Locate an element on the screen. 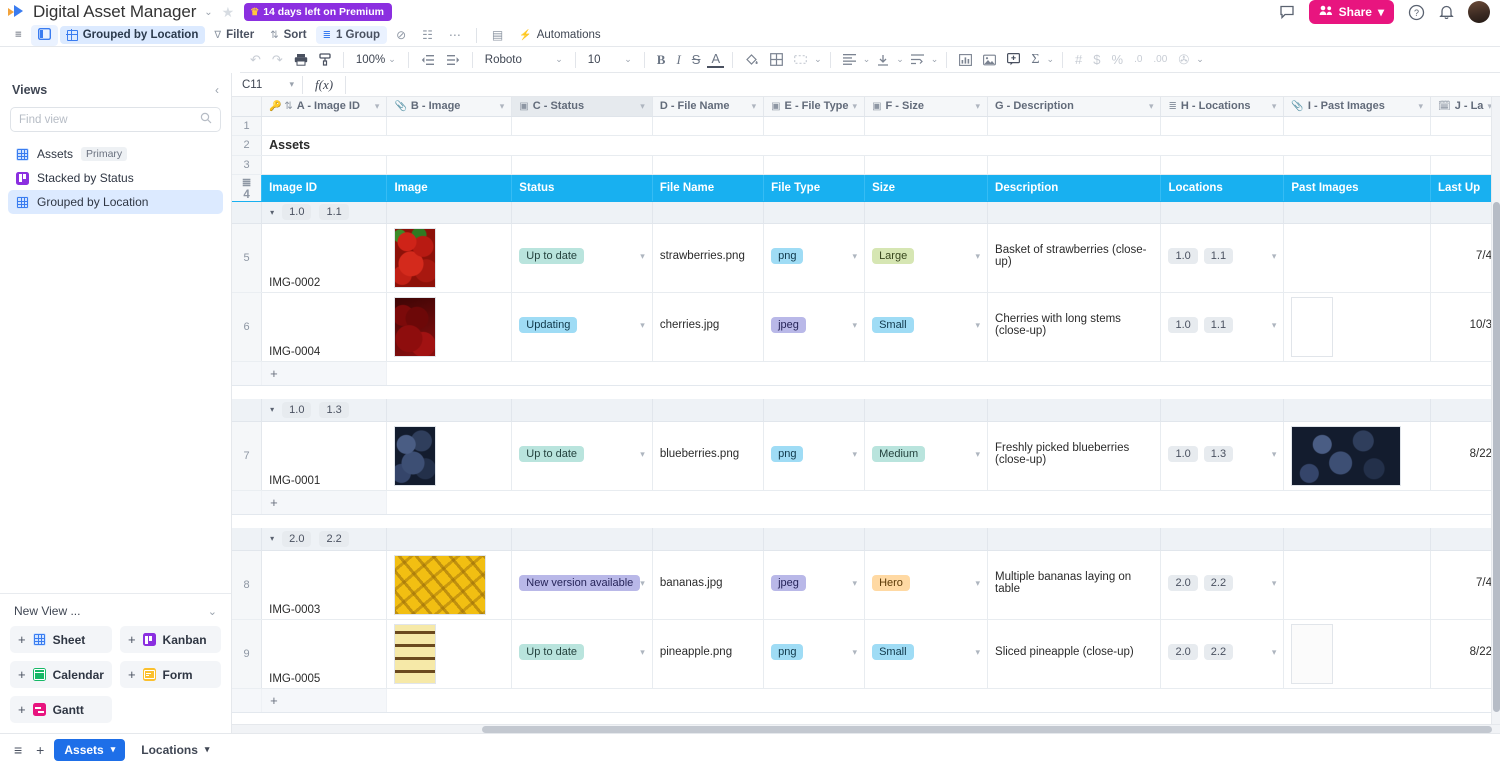 This screenshot has height=765, width=1500. past-image-thumbnail is located at coordinates (1312, 653).